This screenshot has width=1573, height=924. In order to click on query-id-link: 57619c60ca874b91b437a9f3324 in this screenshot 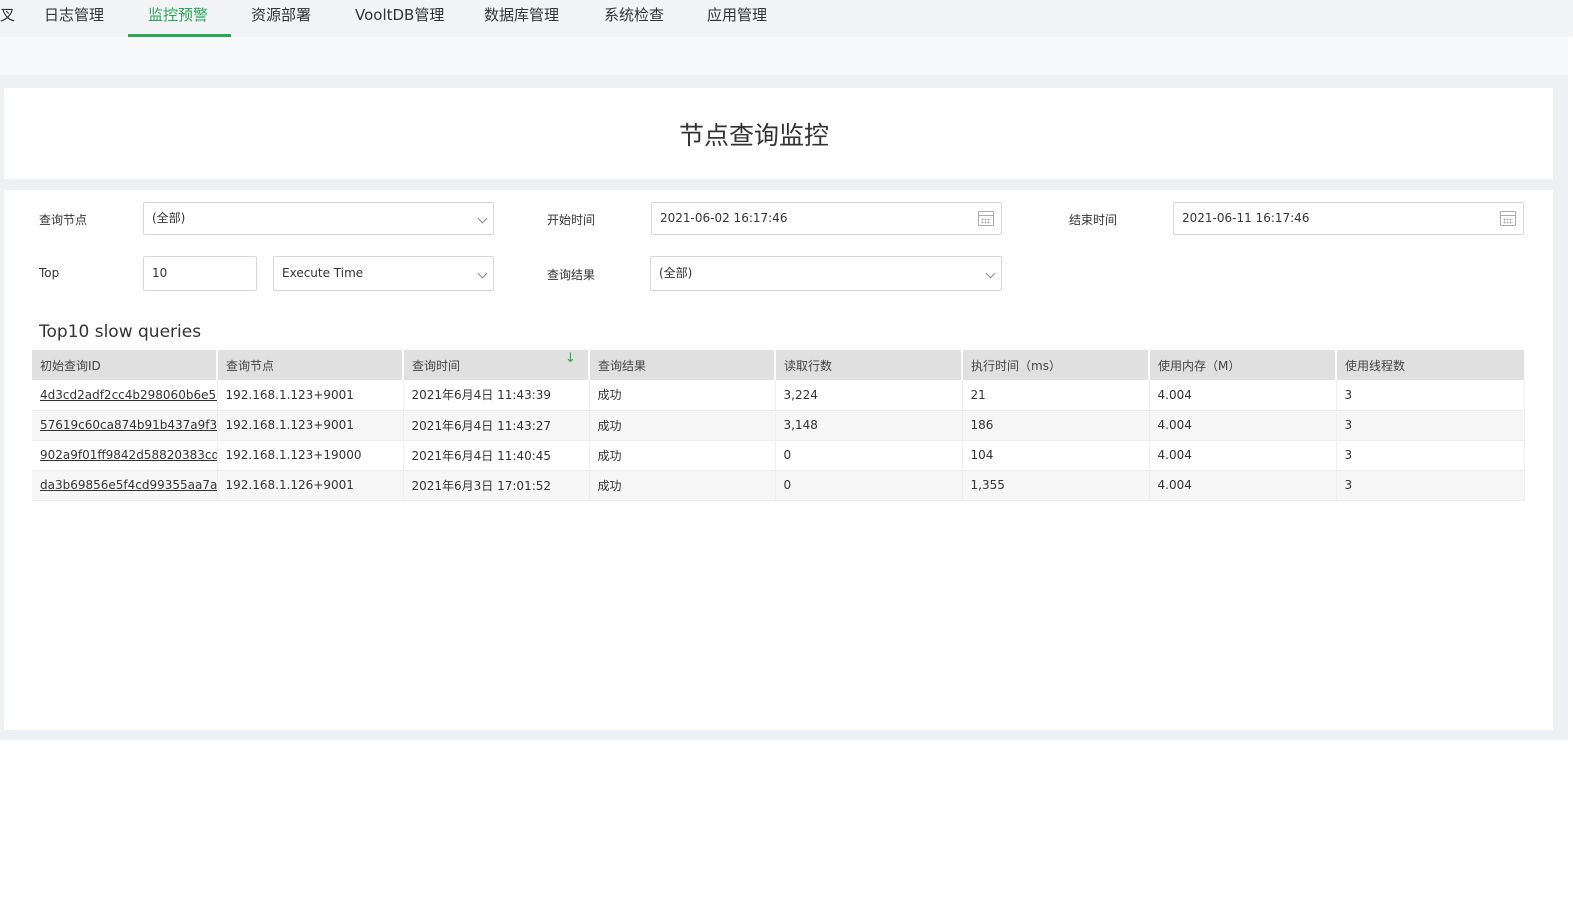, I will do `click(128, 425)`.